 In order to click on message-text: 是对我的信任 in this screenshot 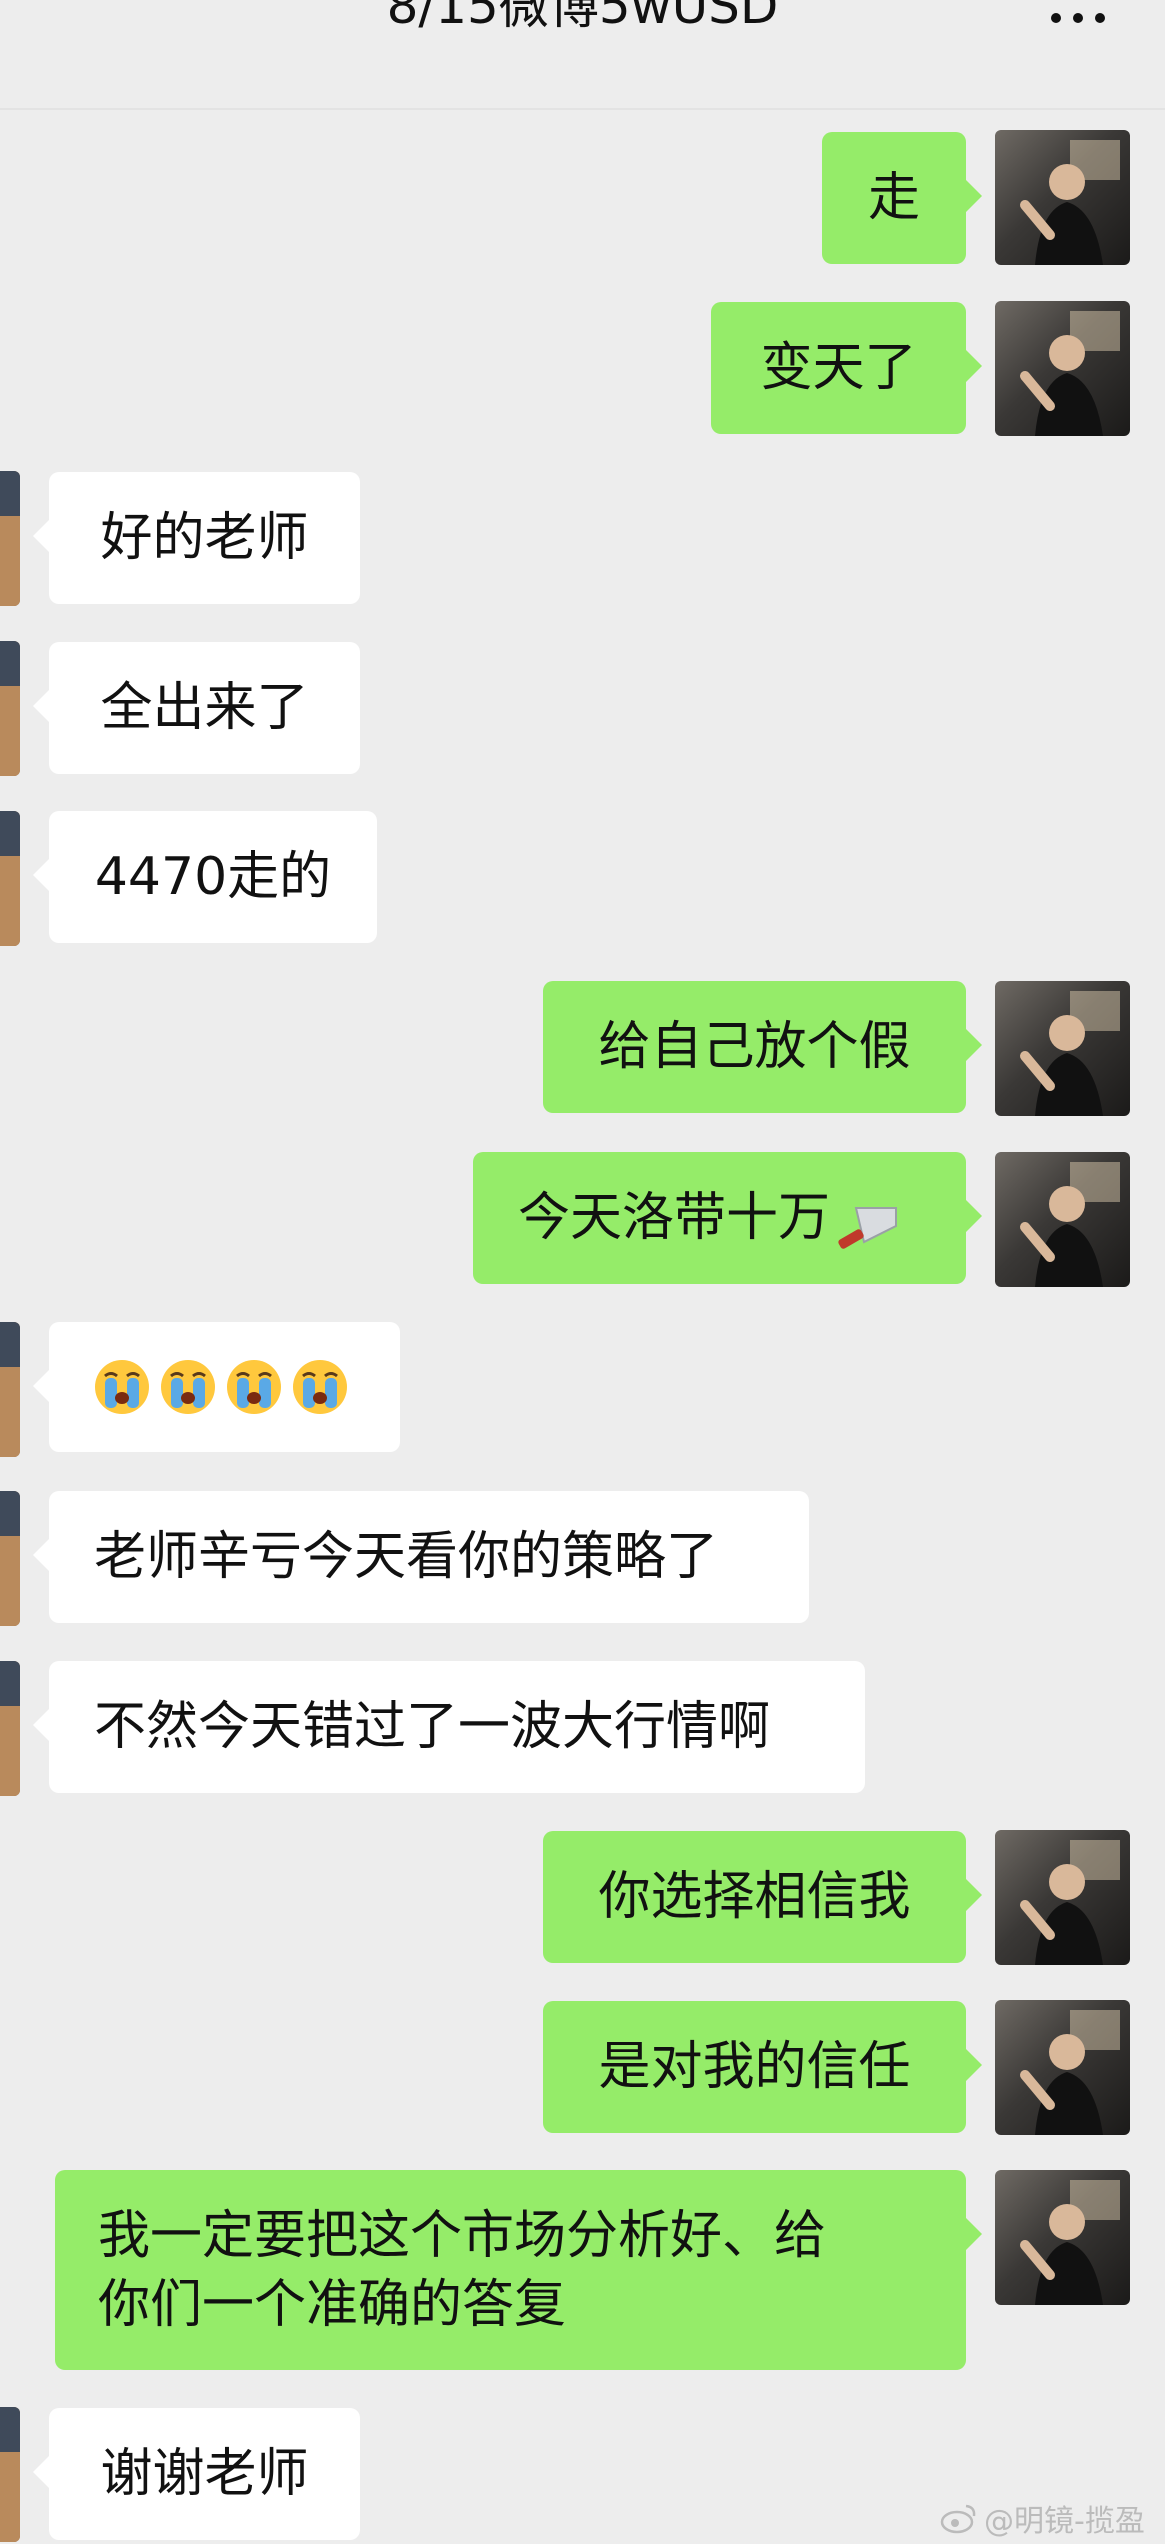, I will do `click(754, 2067)`.